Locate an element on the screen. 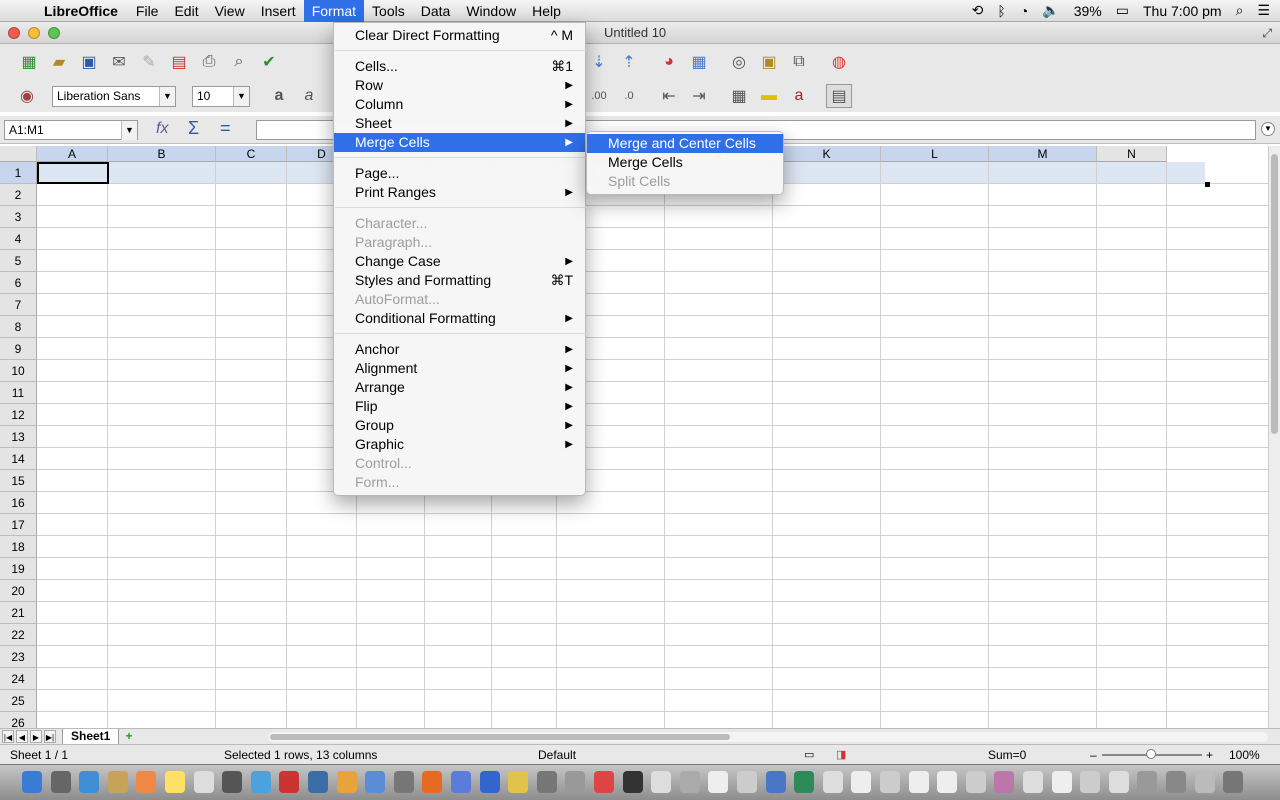 The image size is (1280, 800). menu-item-merge-cells: Merge Cells ▶ is located at coordinates (459, 142).